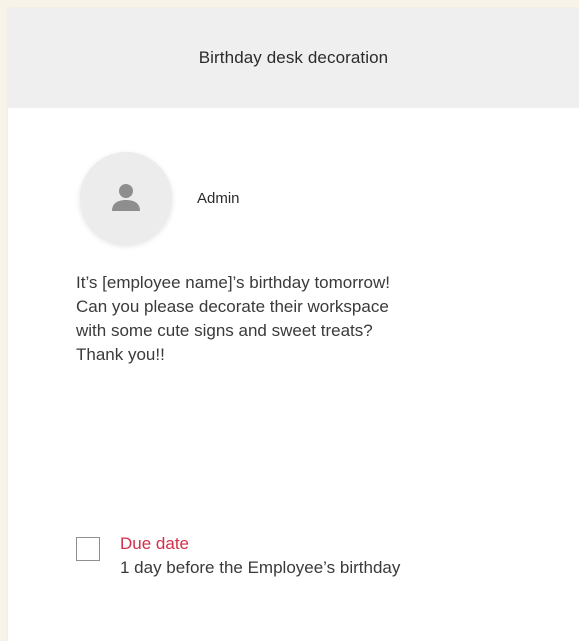 This screenshot has height=641, width=579. I want to click on author-row: Admin, so click(160, 198).